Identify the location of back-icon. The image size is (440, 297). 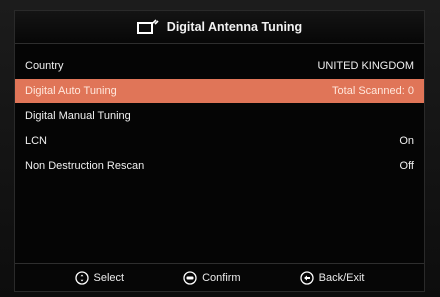
(306, 277).